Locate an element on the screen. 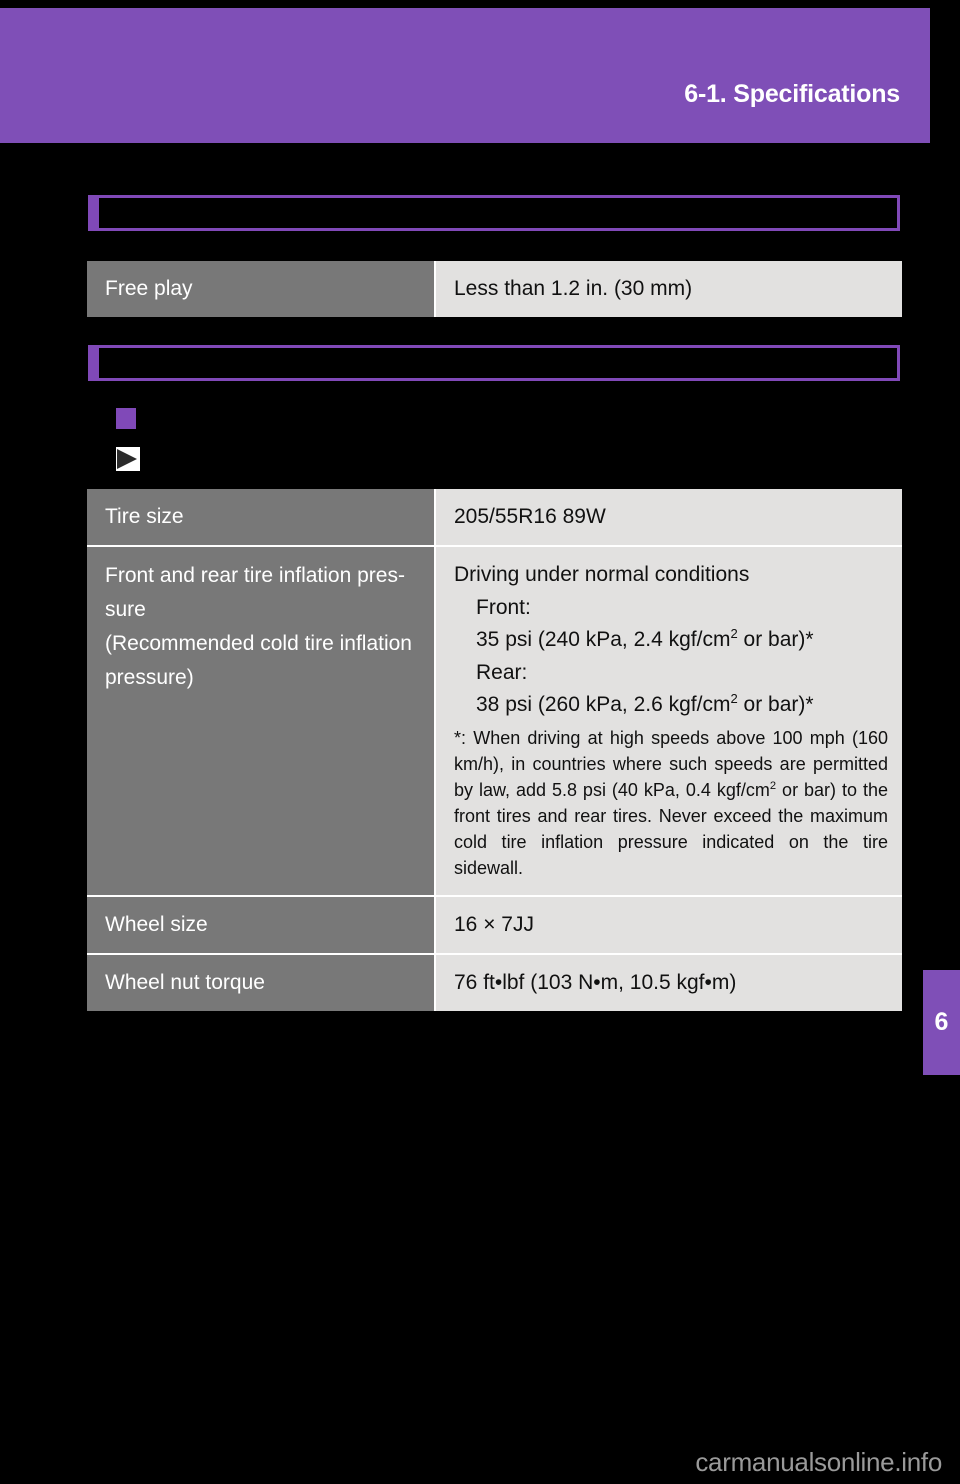 The height and width of the screenshot is (1484, 960). tire-size-label-cell: Tire size is located at coordinates (261, 518).